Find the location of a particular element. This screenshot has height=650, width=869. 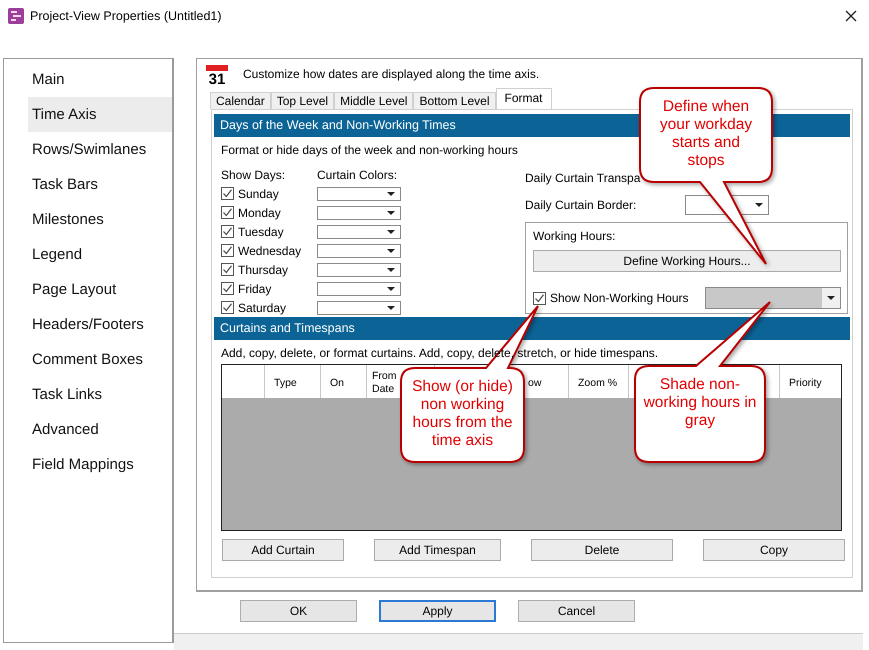

sidebar-item: Task Links is located at coordinates (100, 394).